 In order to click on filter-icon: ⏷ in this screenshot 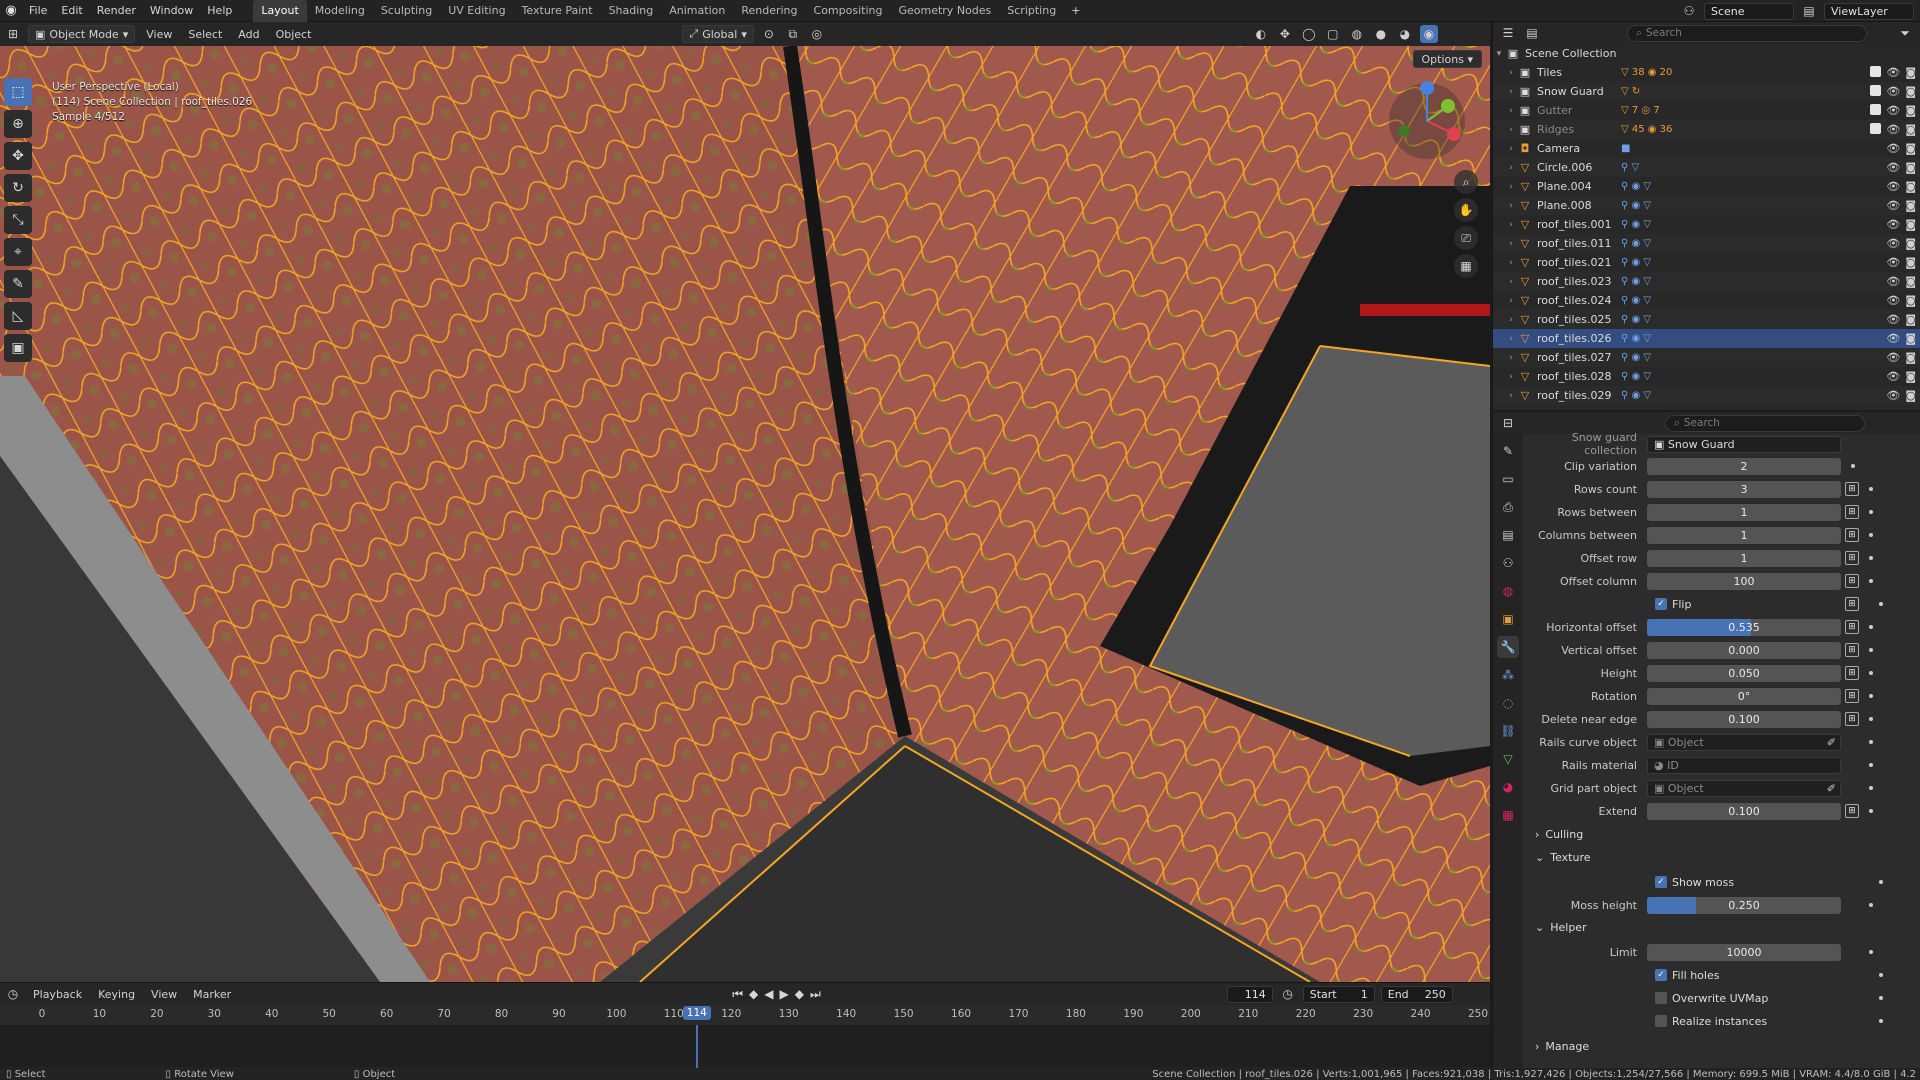, I will do `click(1905, 33)`.